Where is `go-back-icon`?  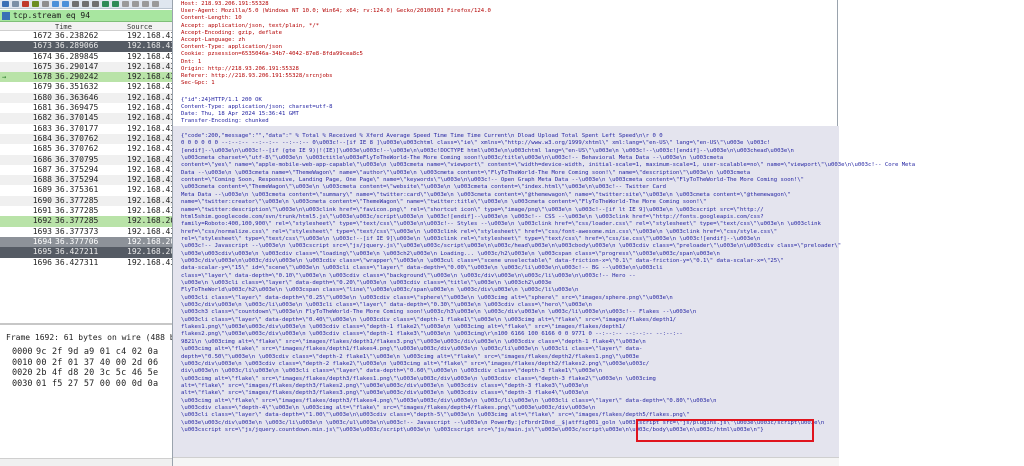 go-back-icon is located at coordinates (55, 4).